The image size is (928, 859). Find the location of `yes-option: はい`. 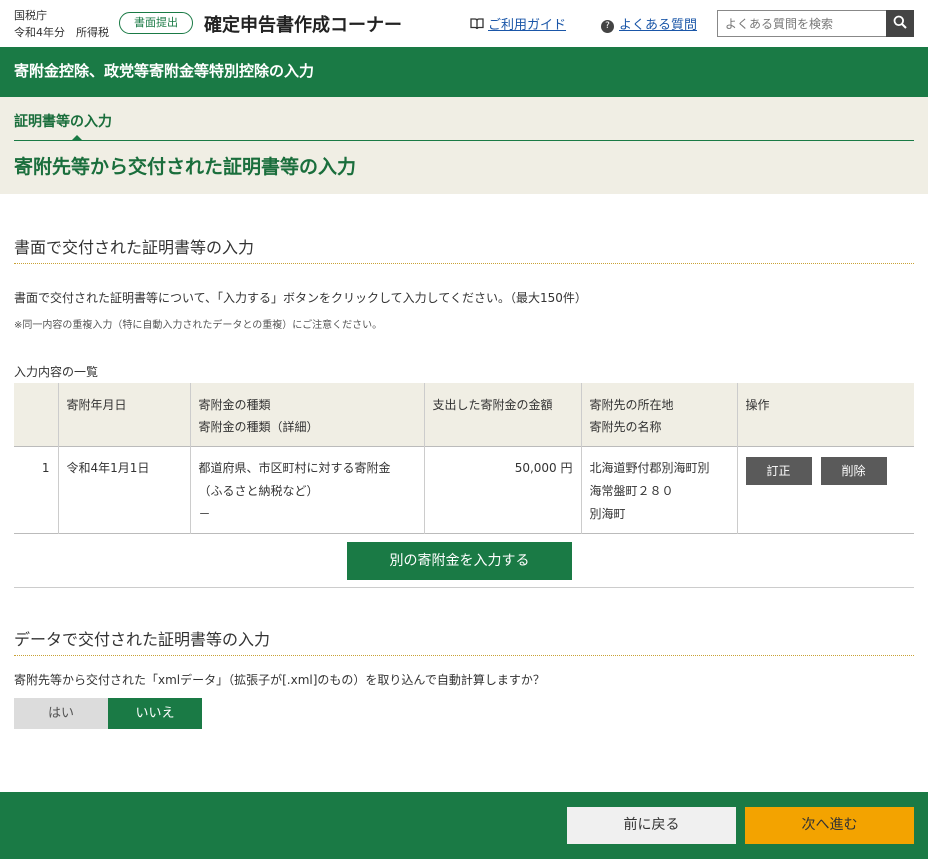

yes-option: はい is located at coordinates (61, 713).